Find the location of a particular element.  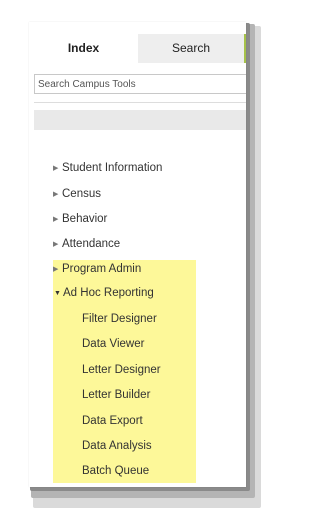

sub-item-filter-designer: Filter Designer is located at coordinates (119, 319).